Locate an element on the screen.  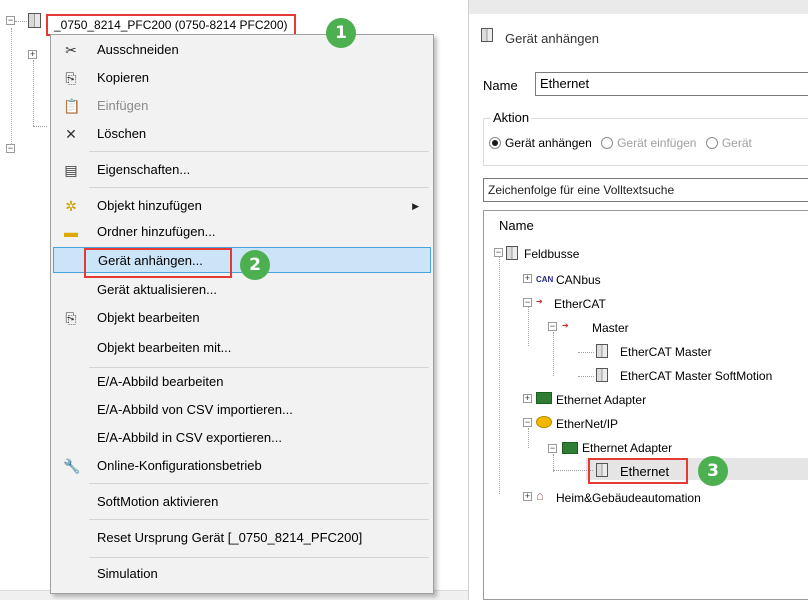
tree-item-ethercat-master-softmotion: EtherCAT Master SoftMotion is located at coordinates (696, 376).